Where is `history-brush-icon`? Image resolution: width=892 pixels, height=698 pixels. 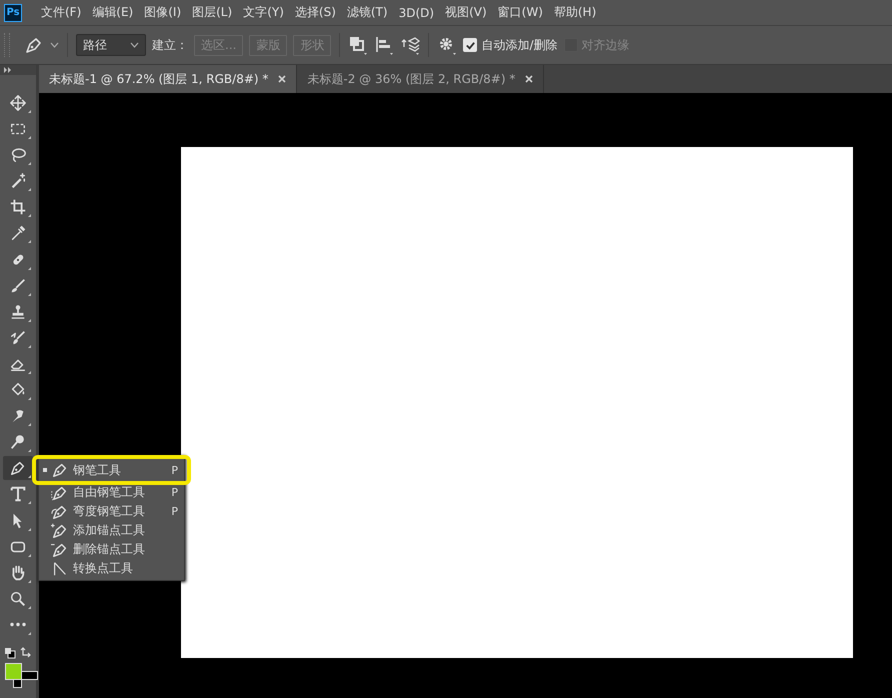 history-brush-icon is located at coordinates (18, 337).